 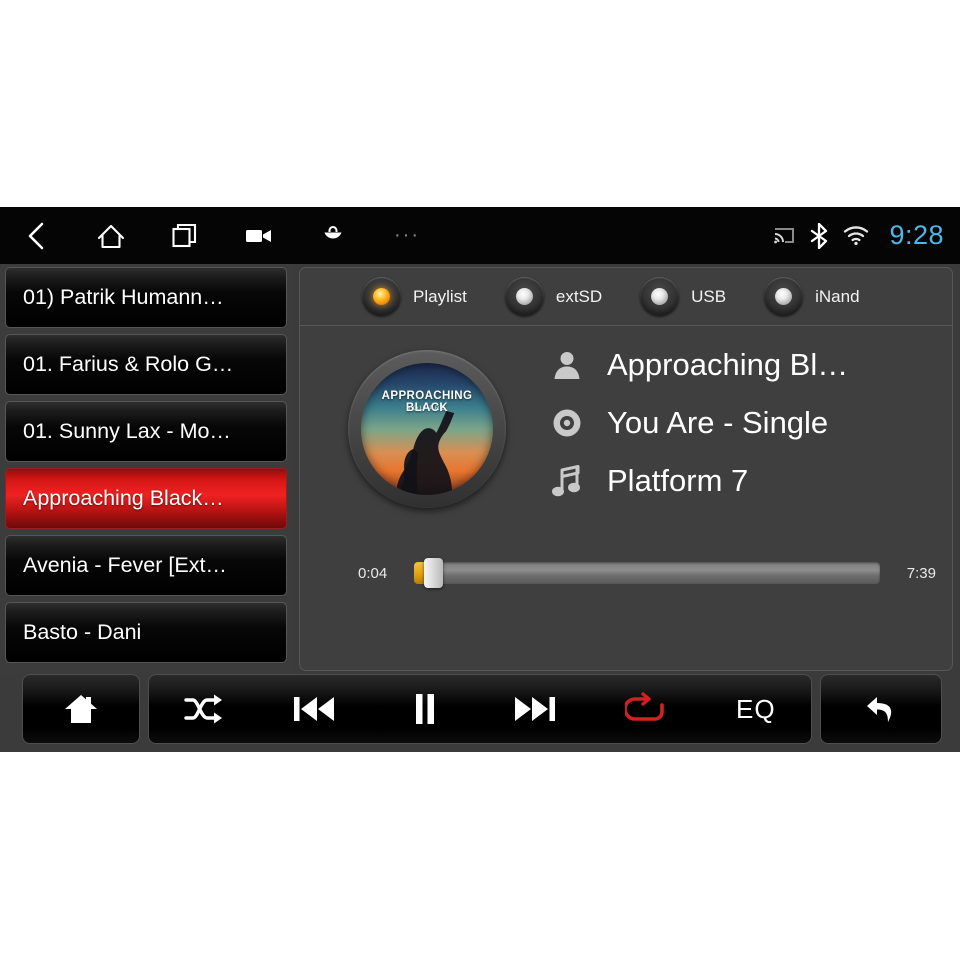 What do you see at coordinates (626, 297) in the screenshot?
I see `source-selector: Playlist extSD USB iNand` at bounding box center [626, 297].